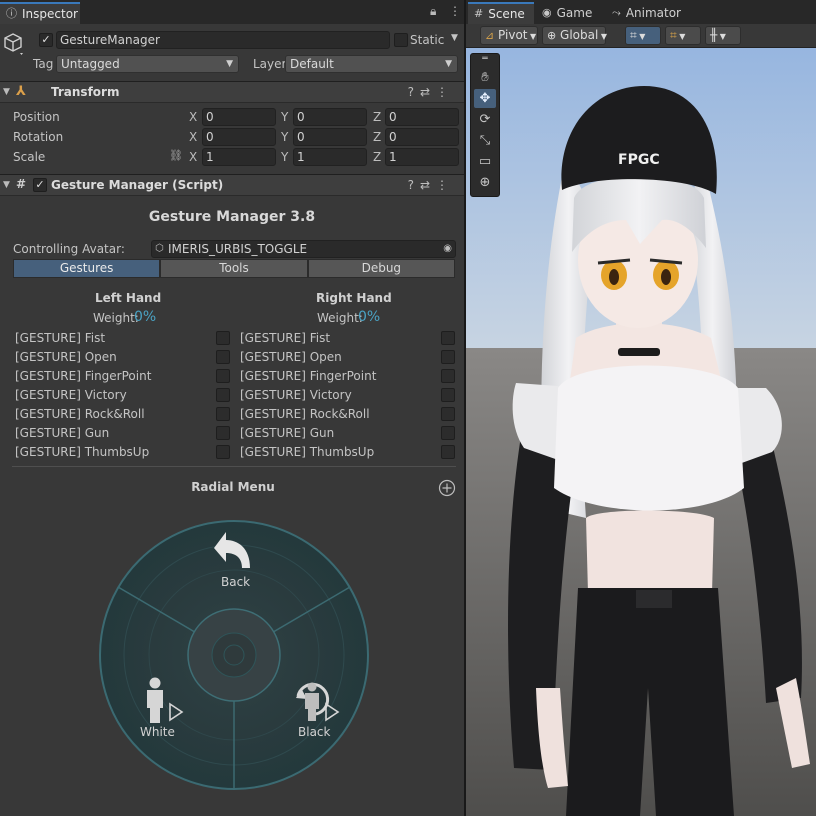  I want to click on static-dropdown-icon: ▼, so click(454, 38).